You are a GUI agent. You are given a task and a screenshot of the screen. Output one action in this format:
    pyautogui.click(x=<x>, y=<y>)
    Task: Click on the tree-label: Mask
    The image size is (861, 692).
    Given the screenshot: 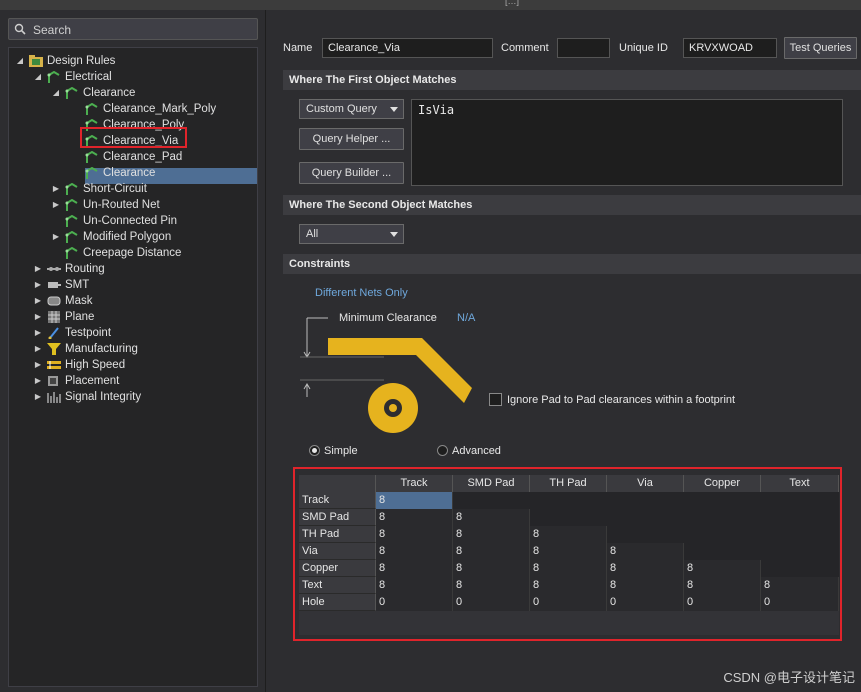 What is the action you would take?
    pyautogui.click(x=79, y=301)
    